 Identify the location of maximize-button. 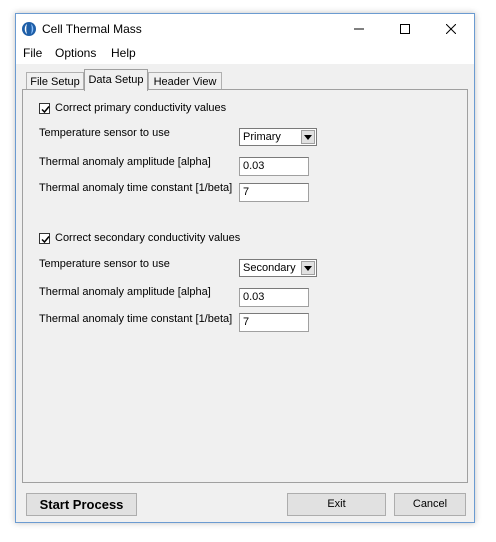
(405, 29).